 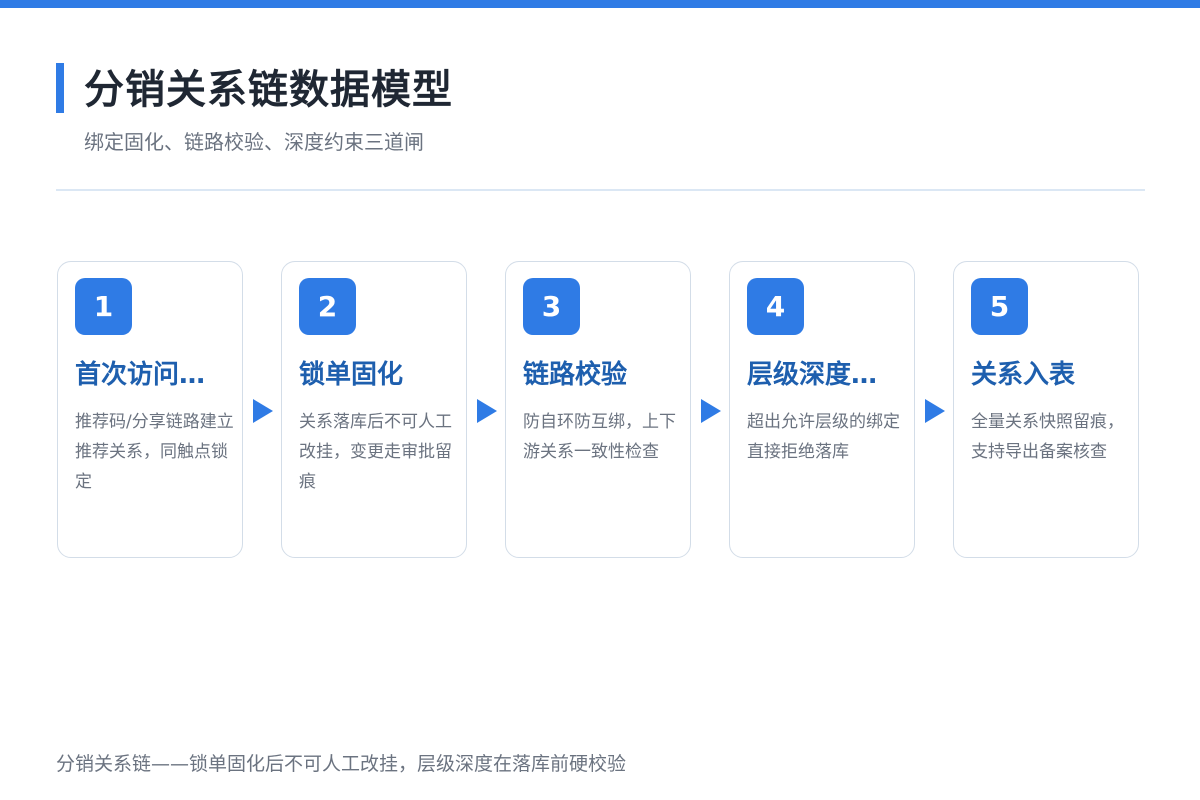 What do you see at coordinates (341, 764) in the screenshot?
I see `footer-note: 分销关系链——锁单固化后不可人工改挂，层级深度在落库前硬校验` at bounding box center [341, 764].